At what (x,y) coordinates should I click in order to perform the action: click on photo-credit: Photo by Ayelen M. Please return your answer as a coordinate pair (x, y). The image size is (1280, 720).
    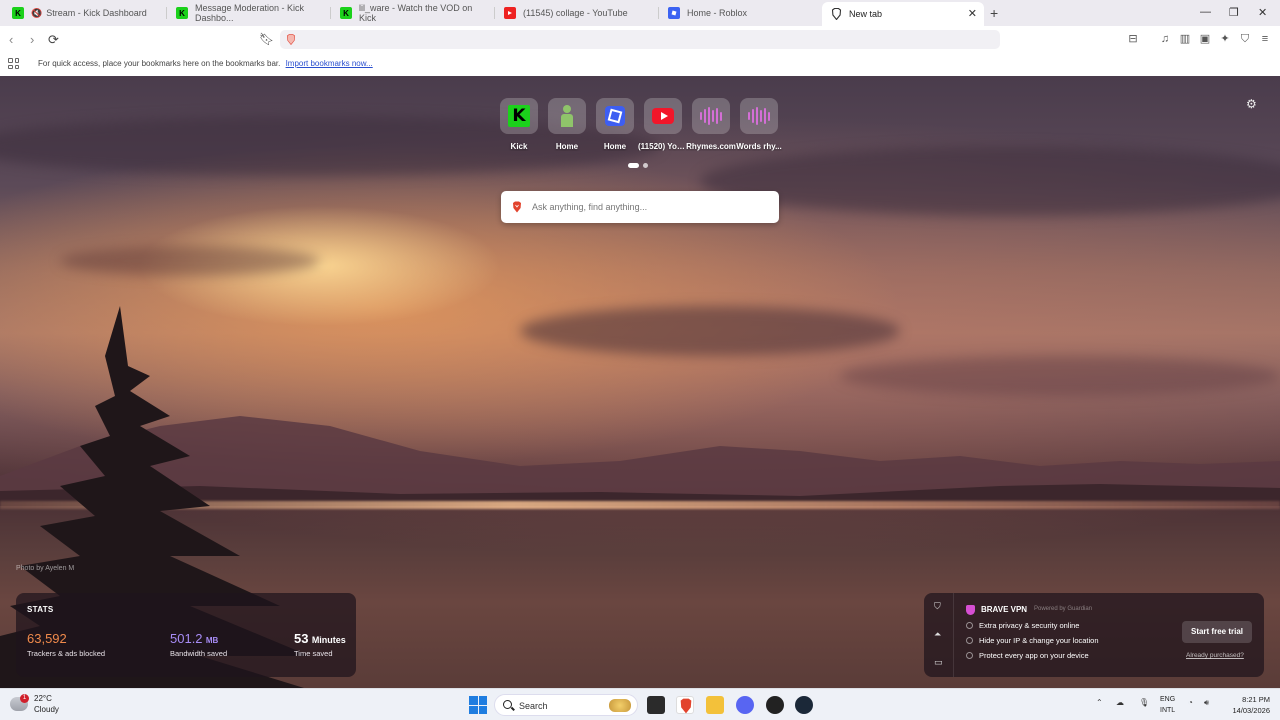
    Looking at the image, I should click on (45, 568).